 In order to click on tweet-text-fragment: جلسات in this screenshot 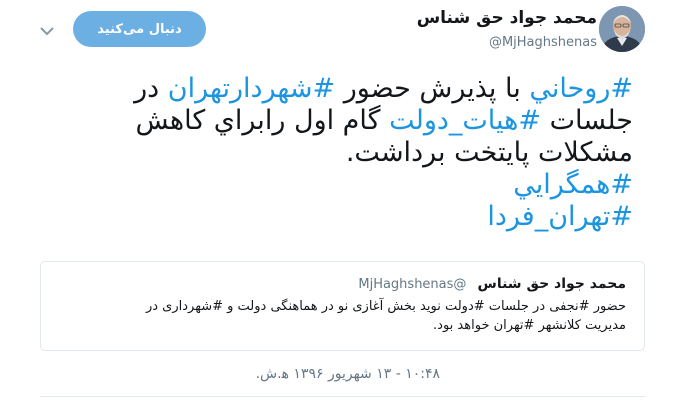, I will do `click(587, 120)`.